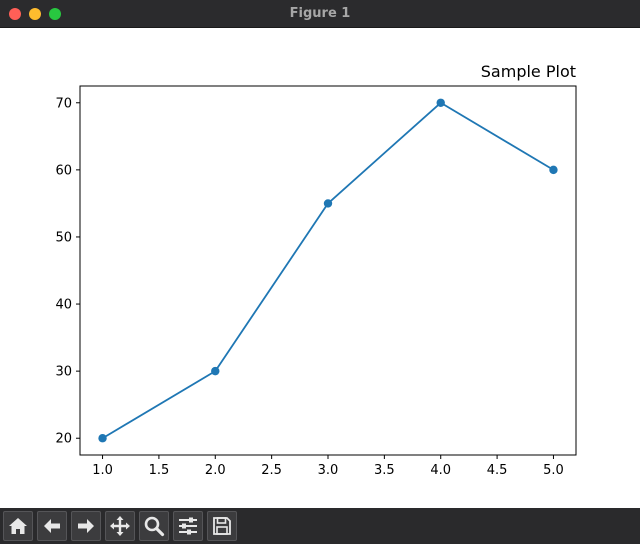 The width and height of the screenshot is (640, 544). Describe the element at coordinates (63, 305) in the screenshot. I see `y-tick-label: 40` at that location.